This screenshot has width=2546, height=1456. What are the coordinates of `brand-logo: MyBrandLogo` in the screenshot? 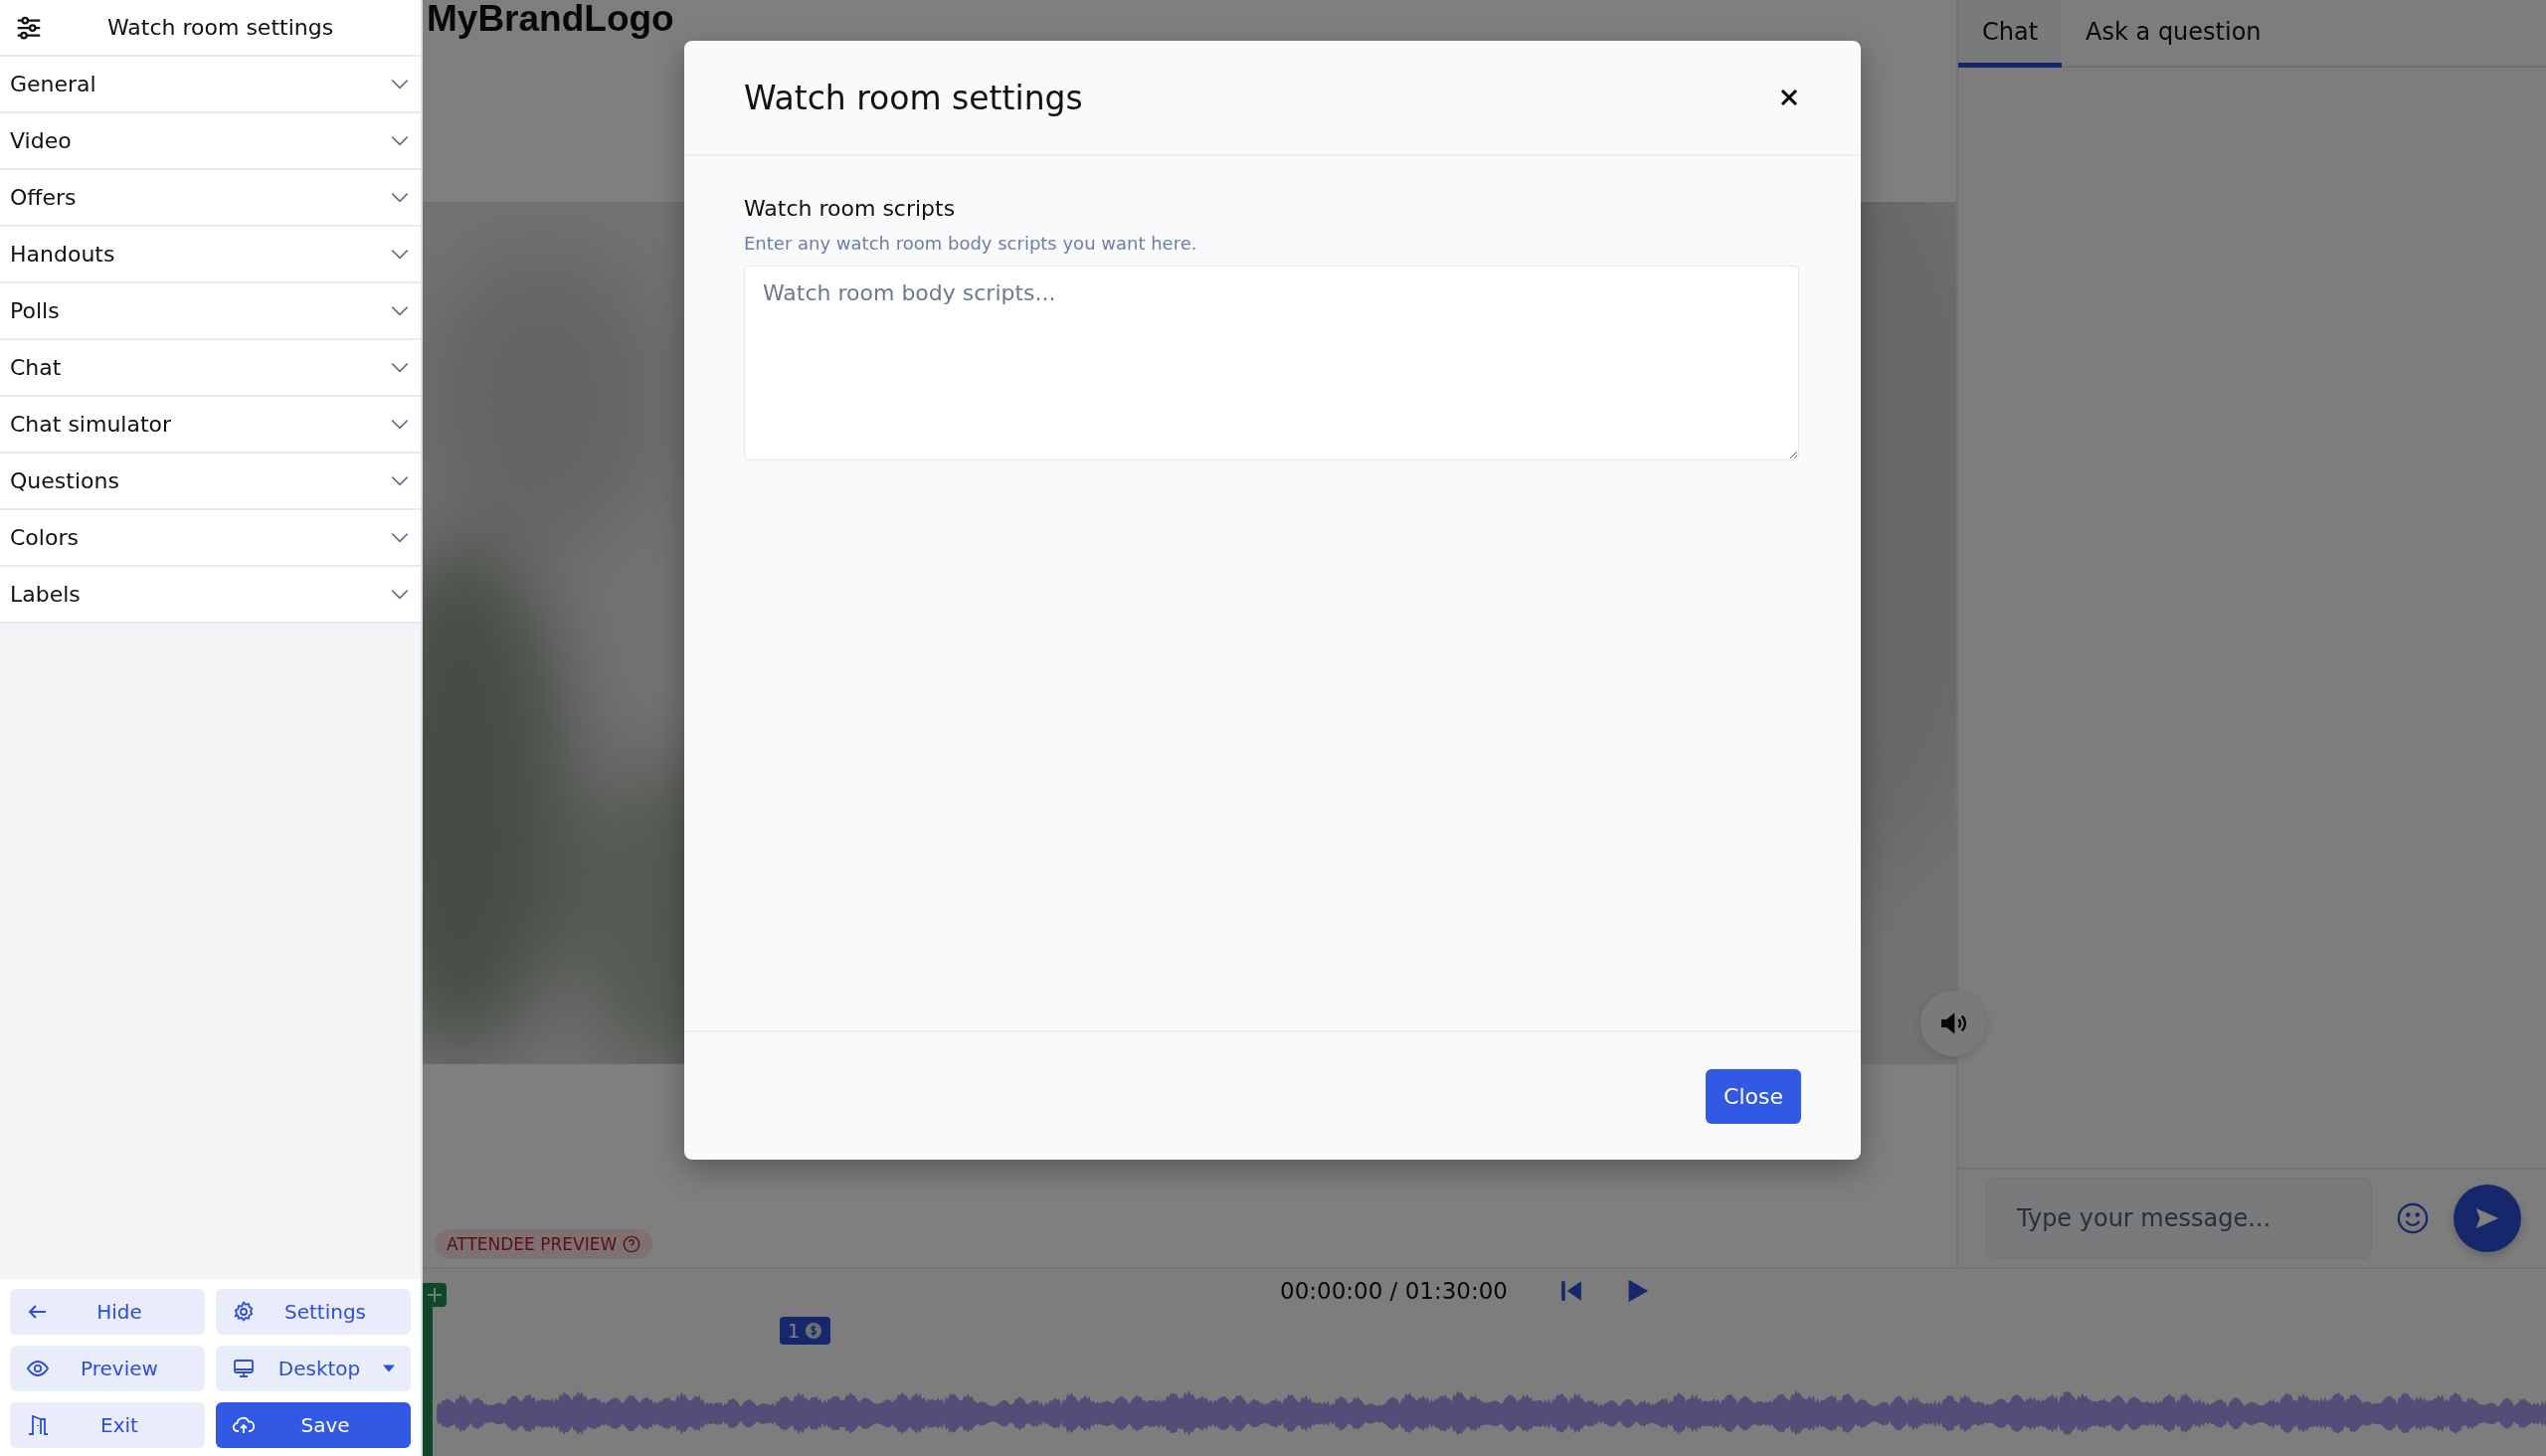 It's located at (550, 19).